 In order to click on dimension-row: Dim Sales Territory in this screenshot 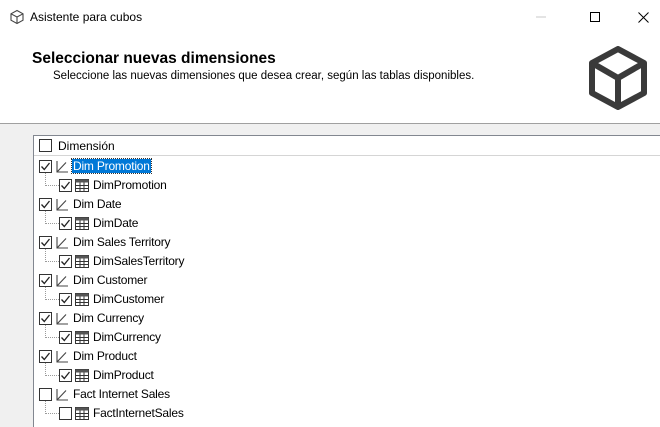, I will do `click(347, 242)`.